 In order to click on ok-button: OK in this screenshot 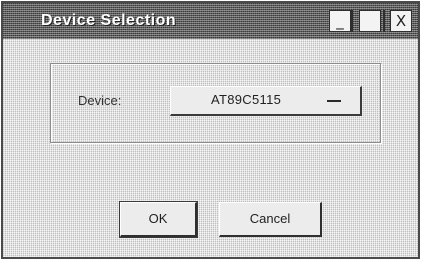, I will do `click(158, 219)`.